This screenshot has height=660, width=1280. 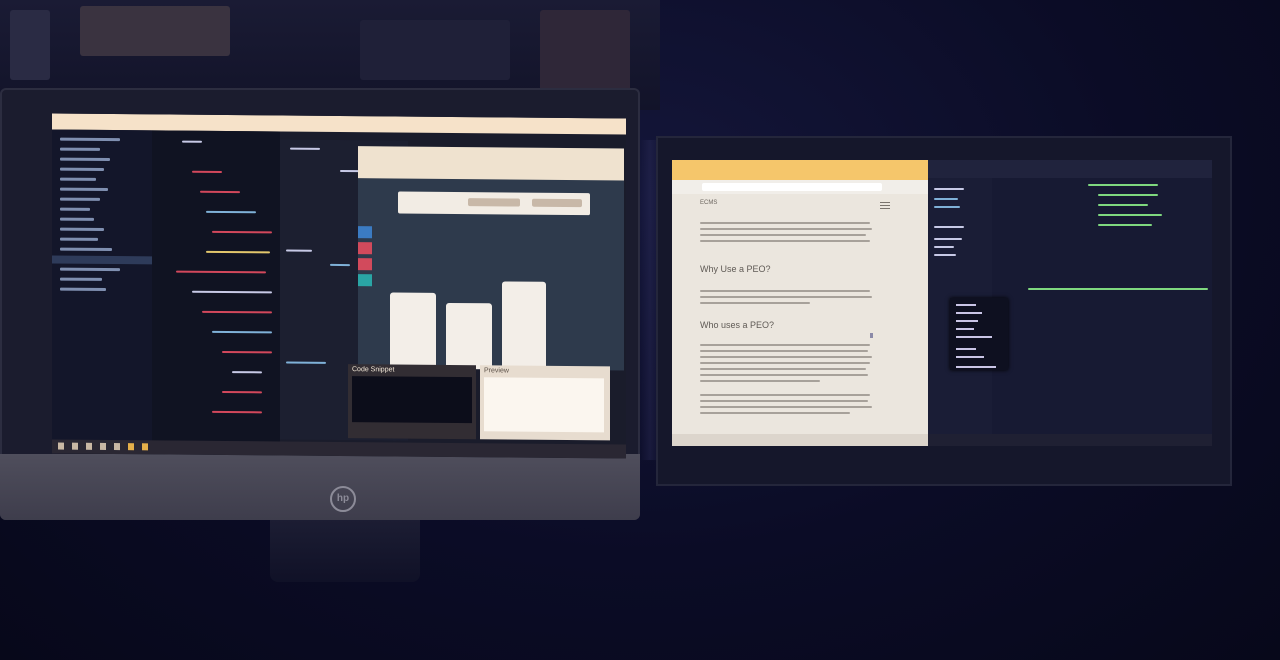 I want to click on snippet-code, so click(x=412, y=400).